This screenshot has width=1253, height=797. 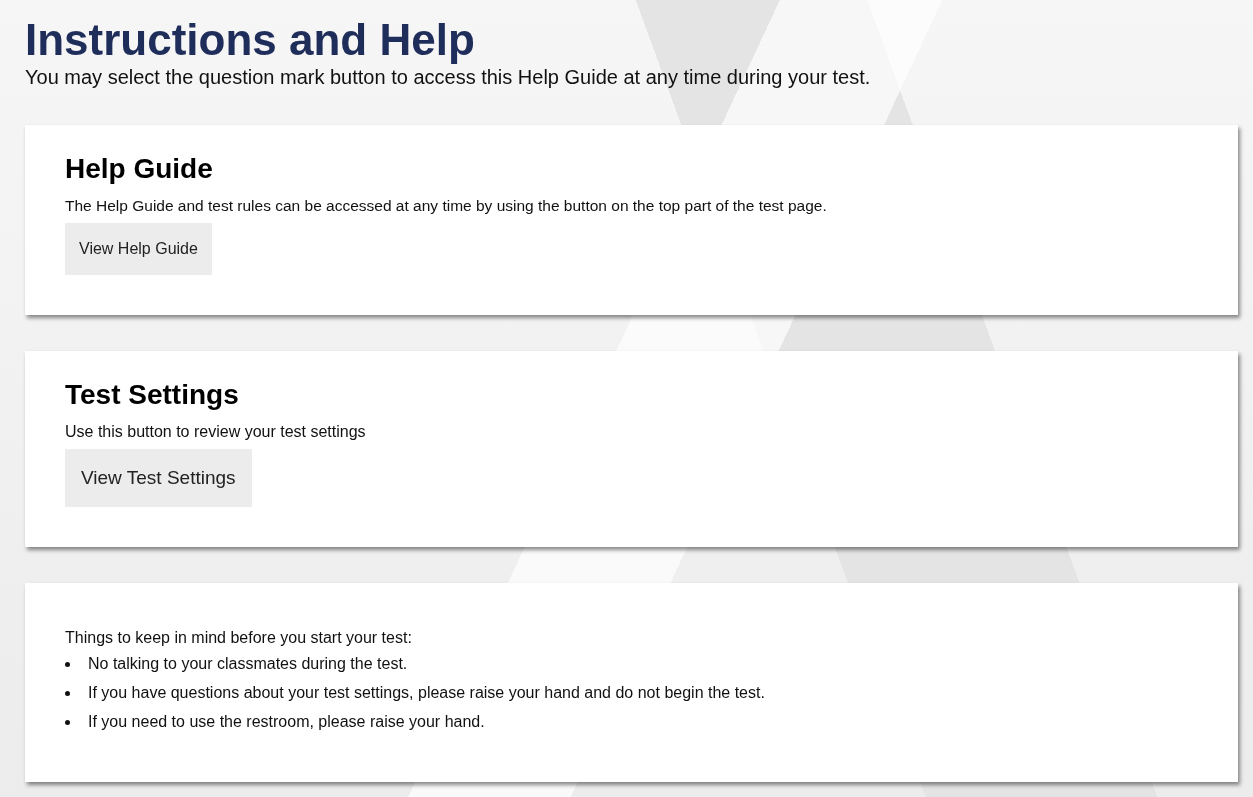 What do you see at coordinates (139, 169) in the screenshot?
I see `section-title: Help Guide` at bounding box center [139, 169].